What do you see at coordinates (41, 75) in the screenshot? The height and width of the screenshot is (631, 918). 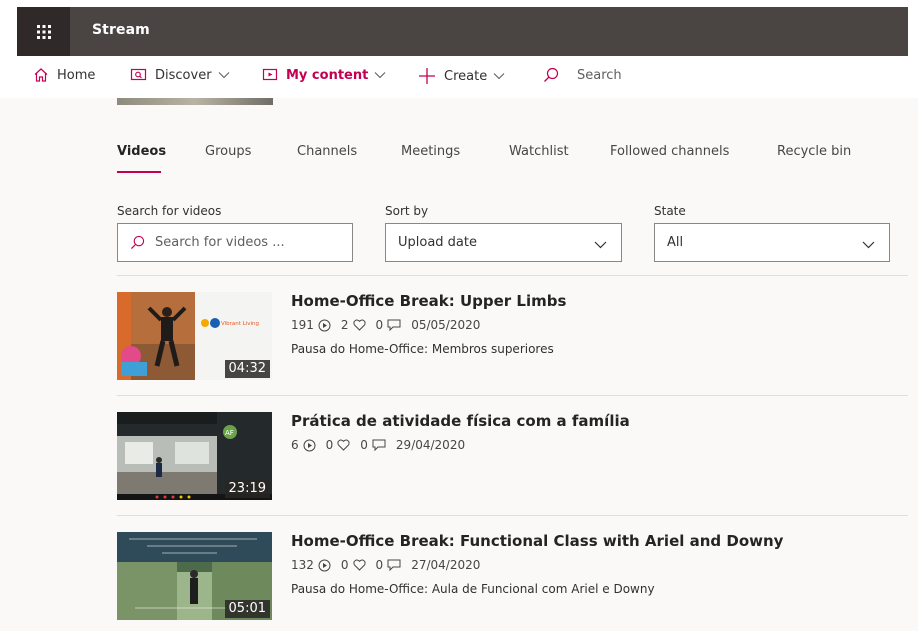 I see `home-icon` at bounding box center [41, 75].